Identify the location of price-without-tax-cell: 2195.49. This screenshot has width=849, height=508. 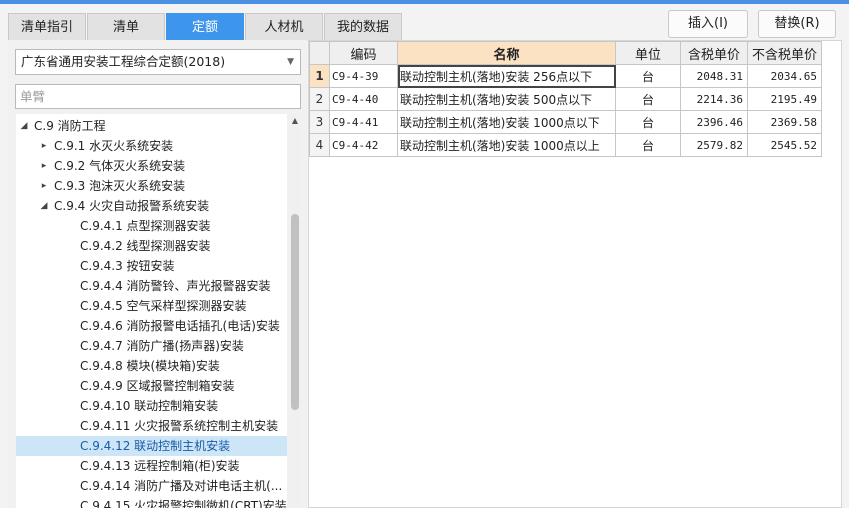
(784, 99).